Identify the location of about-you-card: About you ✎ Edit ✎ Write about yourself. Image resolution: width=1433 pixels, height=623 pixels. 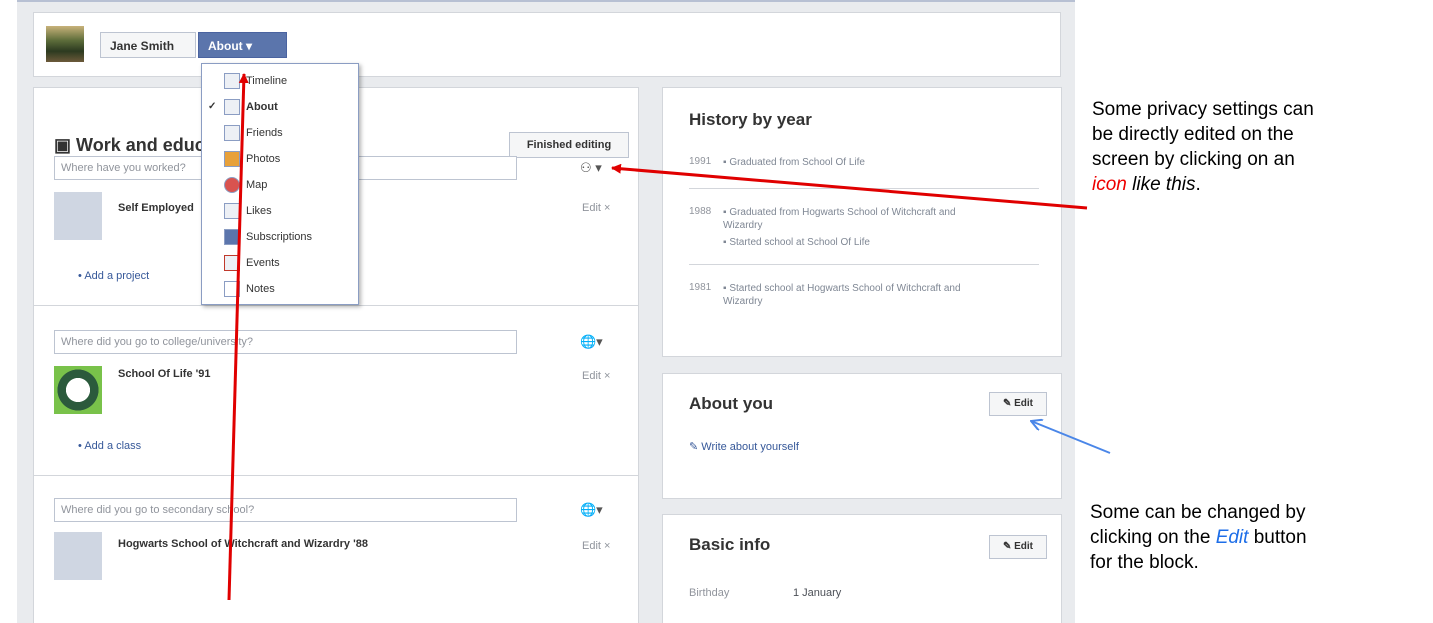
(862, 436).